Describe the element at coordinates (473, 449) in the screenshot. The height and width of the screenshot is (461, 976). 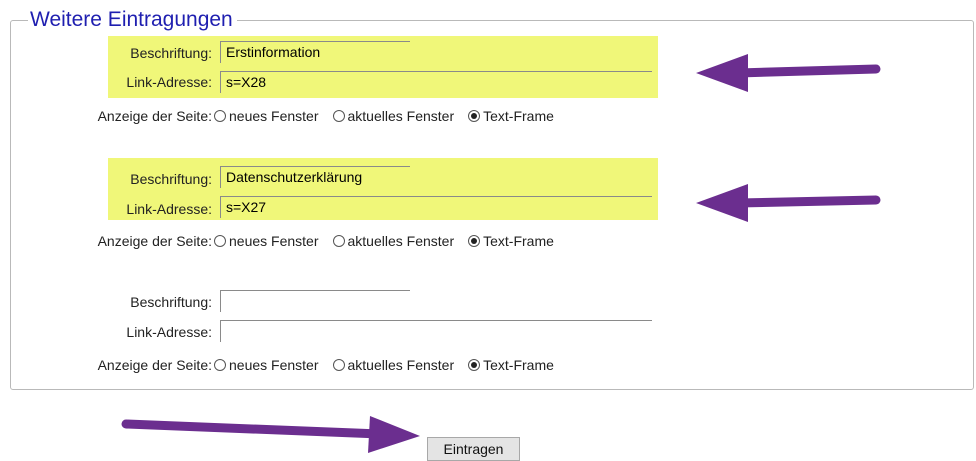
I see `submit-button: Eintragen` at that location.